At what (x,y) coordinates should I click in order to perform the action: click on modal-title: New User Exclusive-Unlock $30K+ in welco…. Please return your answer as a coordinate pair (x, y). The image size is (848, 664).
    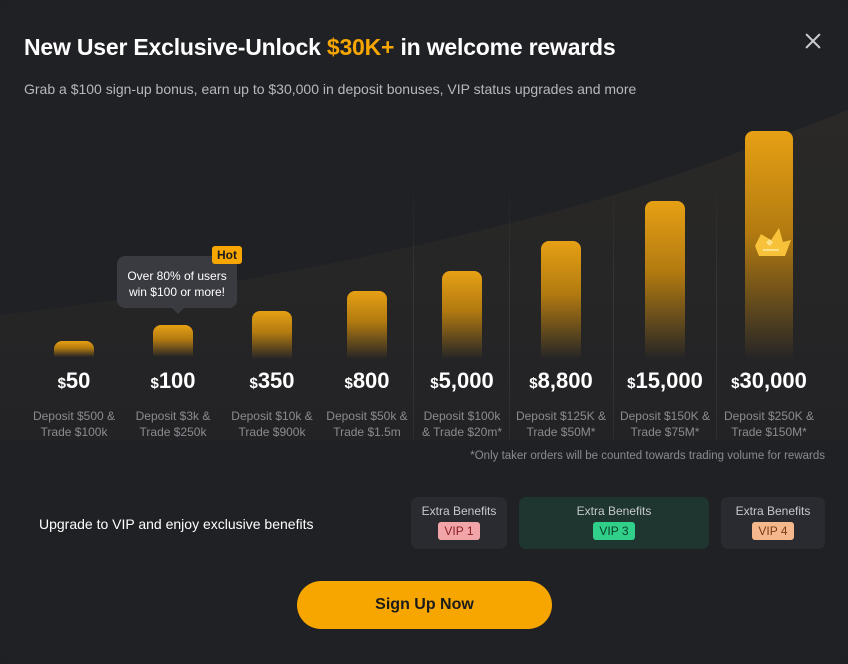
    Looking at the image, I should click on (320, 47).